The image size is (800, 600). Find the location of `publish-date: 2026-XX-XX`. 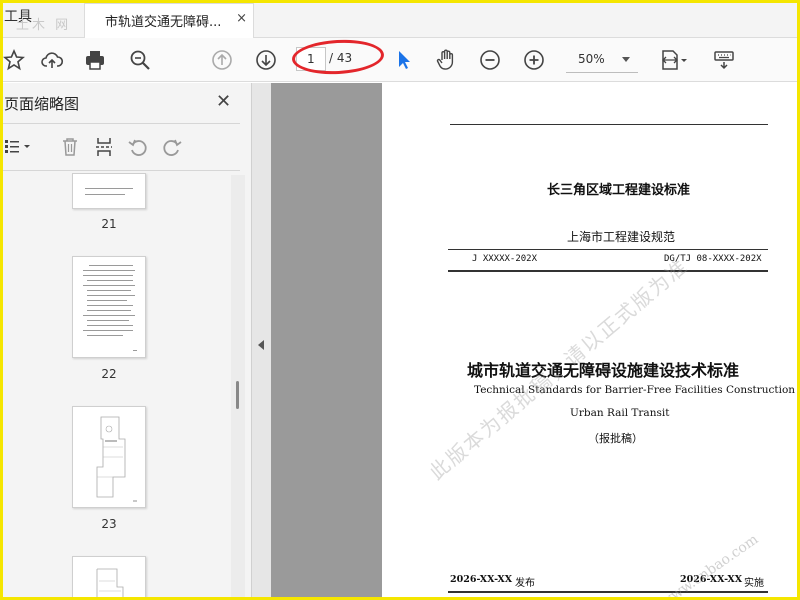

publish-date: 2026-XX-XX is located at coordinates (481, 579).